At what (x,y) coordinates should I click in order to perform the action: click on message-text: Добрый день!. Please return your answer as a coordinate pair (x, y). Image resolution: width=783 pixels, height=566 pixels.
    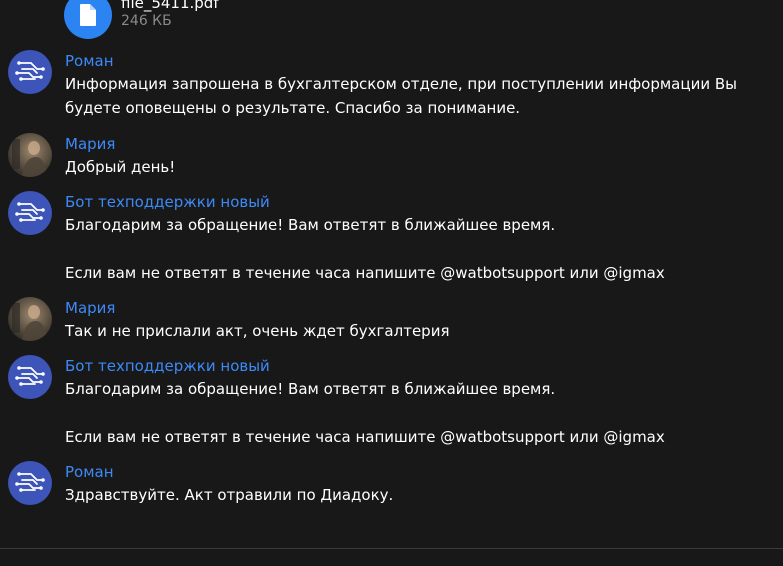
    Looking at the image, I should click on (120, 167).